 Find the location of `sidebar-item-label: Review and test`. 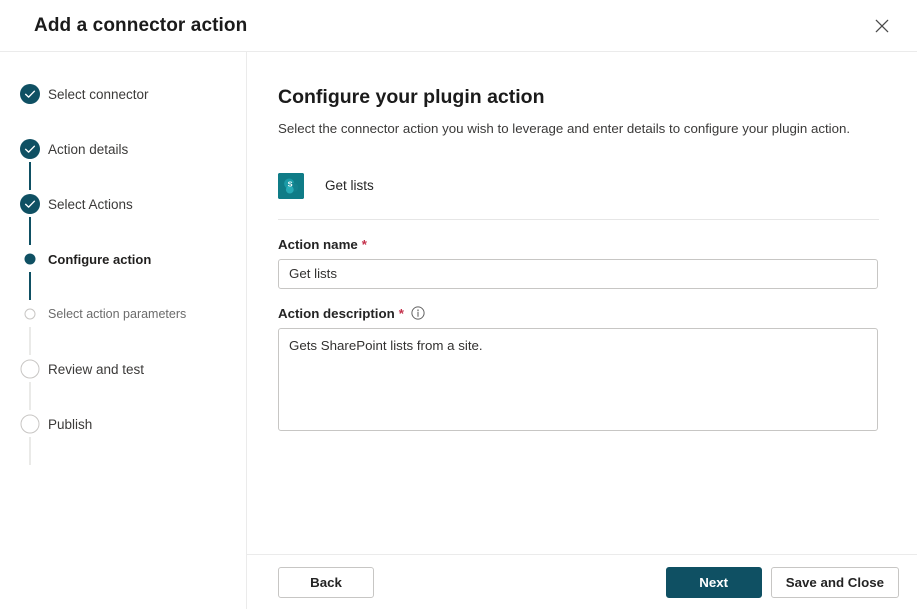

sidebar-item-label: Review and test is located at coordinates (96, 369).